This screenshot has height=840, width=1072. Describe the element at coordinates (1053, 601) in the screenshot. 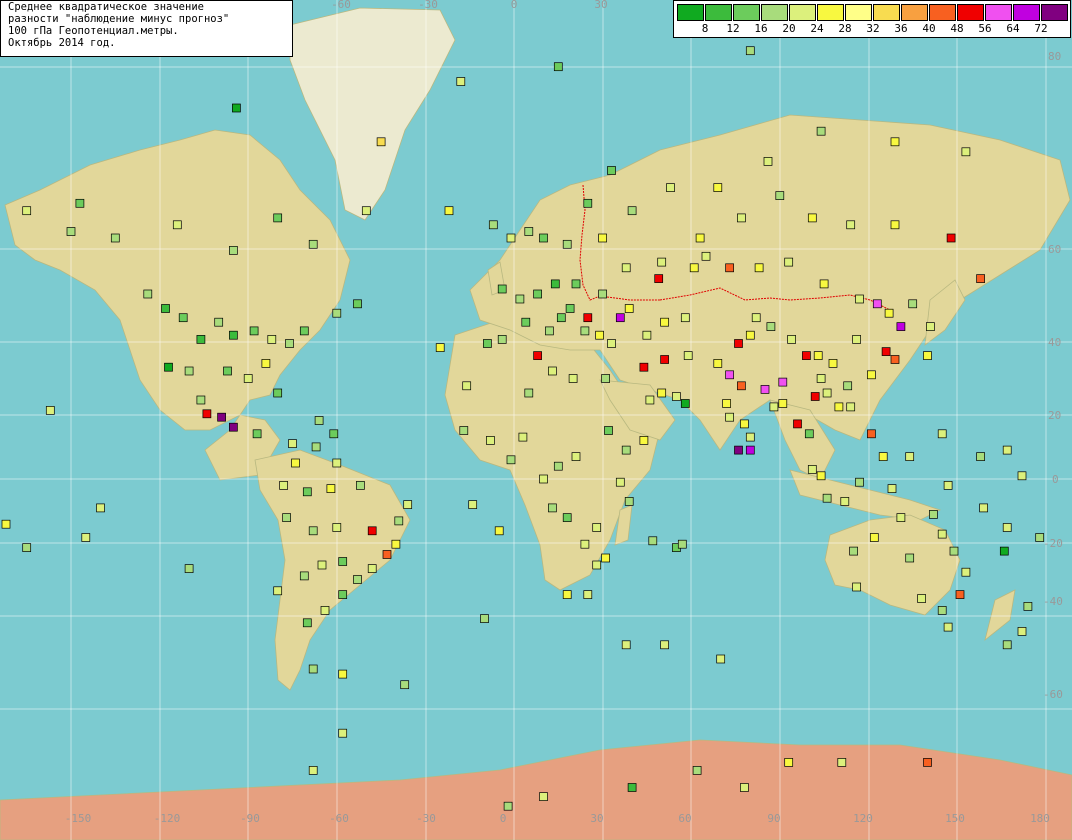

I see `lat-label: -40` at that location.